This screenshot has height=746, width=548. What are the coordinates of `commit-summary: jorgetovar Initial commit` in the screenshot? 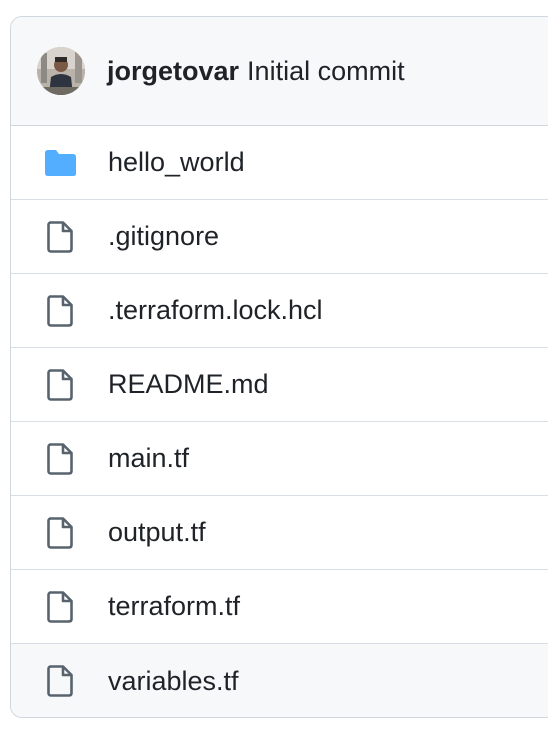 It's located at (256, 71).